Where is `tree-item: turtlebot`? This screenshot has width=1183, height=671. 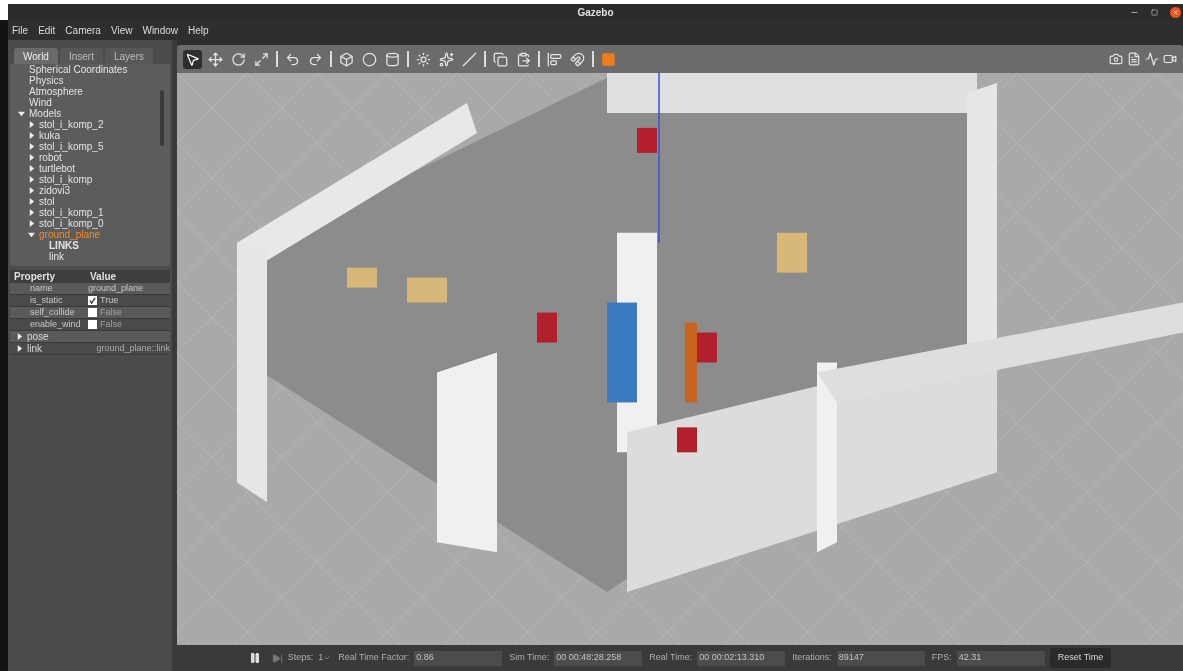
tree-item: turtlebot is located at coordinates (57, 168).